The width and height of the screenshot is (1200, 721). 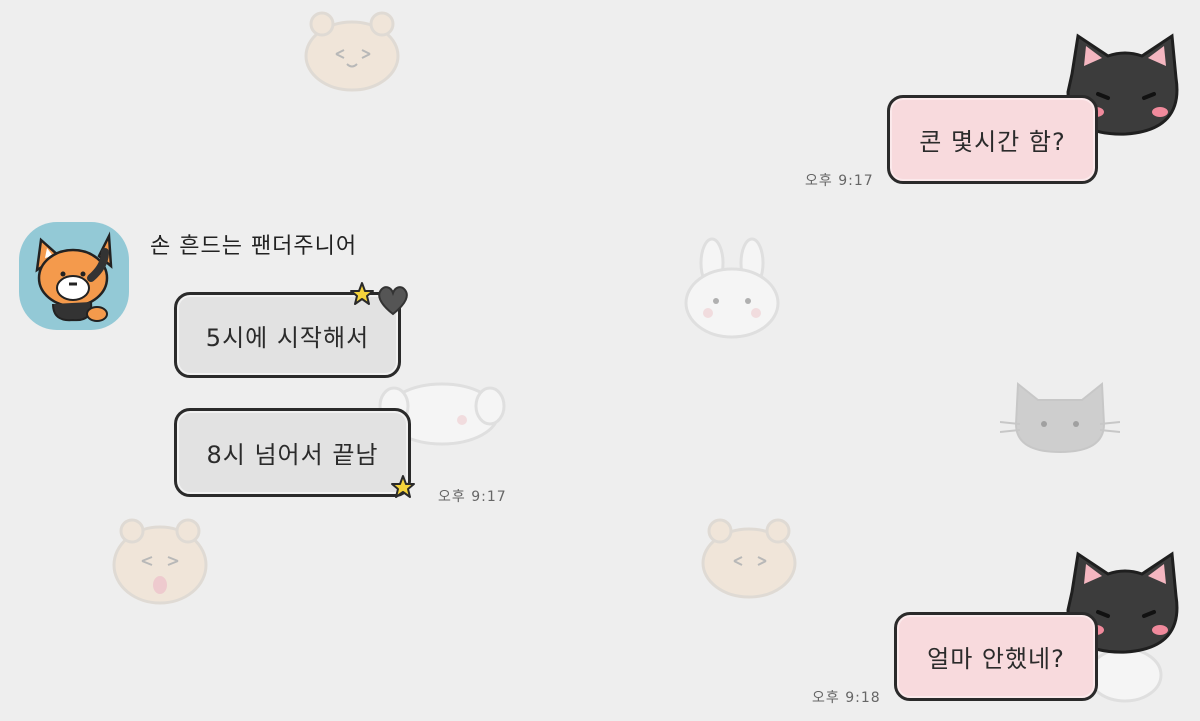 What do you see at coordinates (846, 698) in the screenshot?
I see `message-time: 오후 9:18` at bounding box center [846, 698].